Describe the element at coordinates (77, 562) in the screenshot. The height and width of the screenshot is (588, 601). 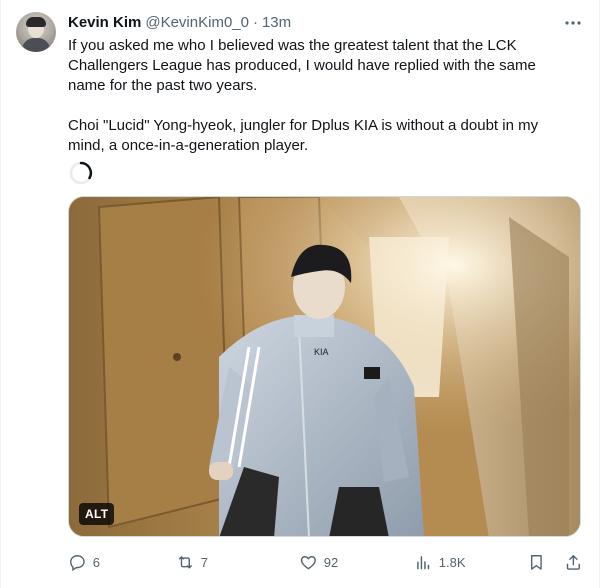
I see `reply-icon` at that location.